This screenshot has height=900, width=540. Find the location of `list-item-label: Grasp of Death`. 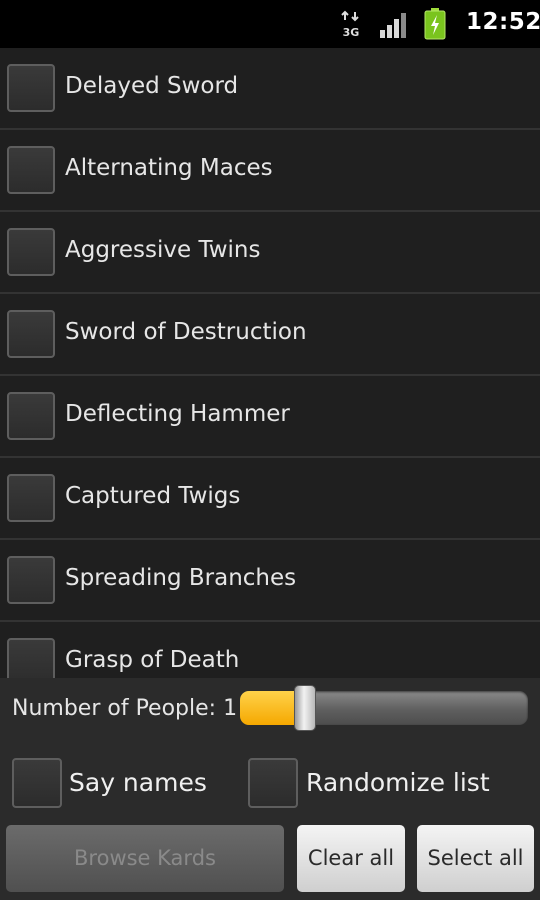

list-item-label: Grasp of Death is located at coordinates (152, 660).